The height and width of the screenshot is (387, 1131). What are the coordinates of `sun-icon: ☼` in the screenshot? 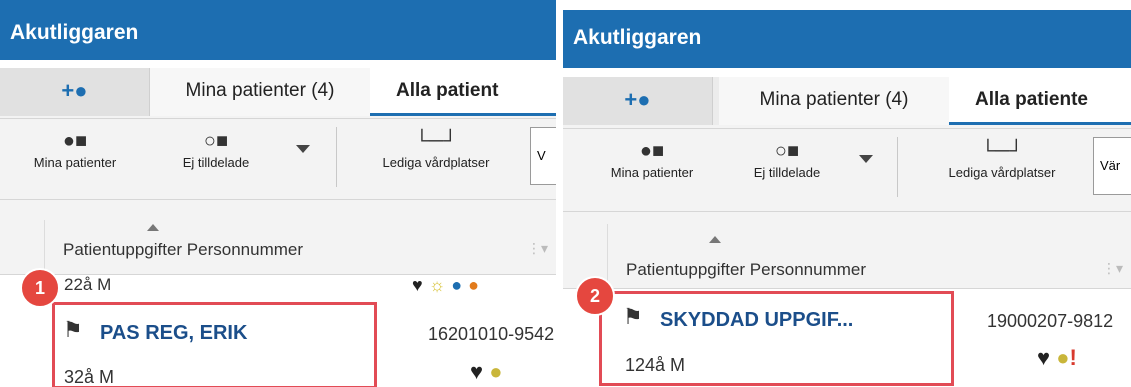 It's located at (440, 285).